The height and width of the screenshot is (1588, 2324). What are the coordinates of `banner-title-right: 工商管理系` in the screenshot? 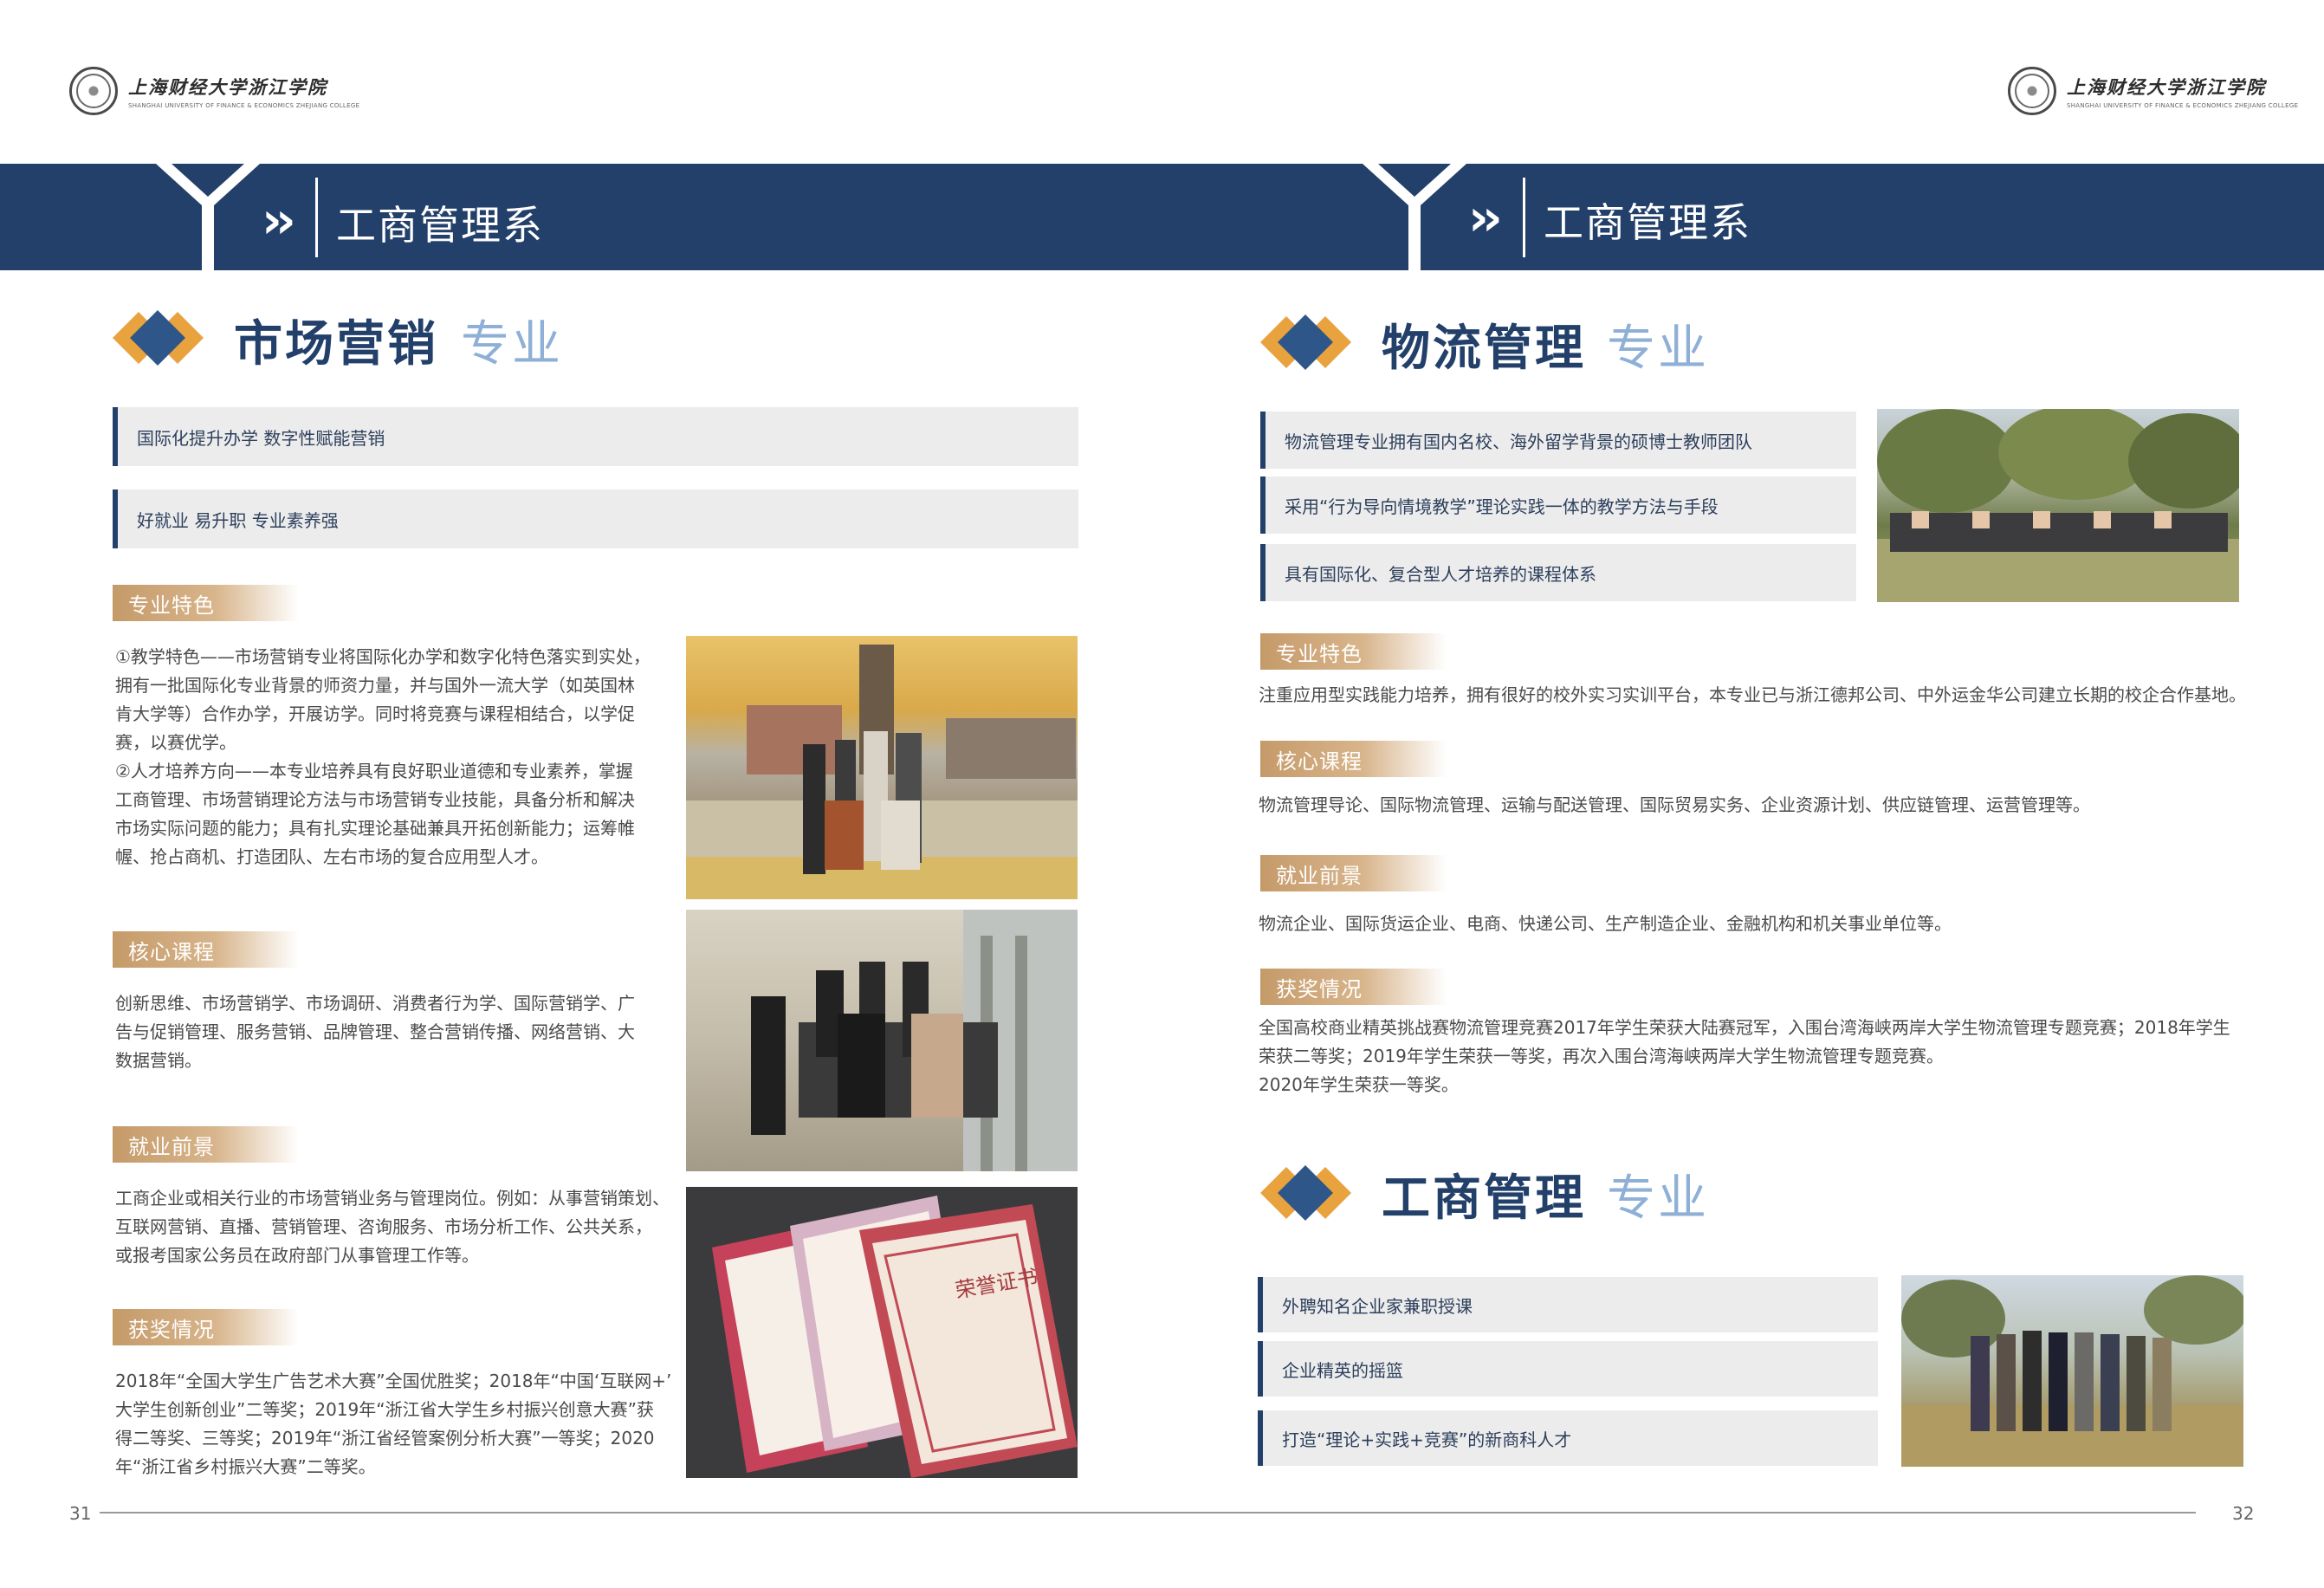 It's located at (1647, 222).